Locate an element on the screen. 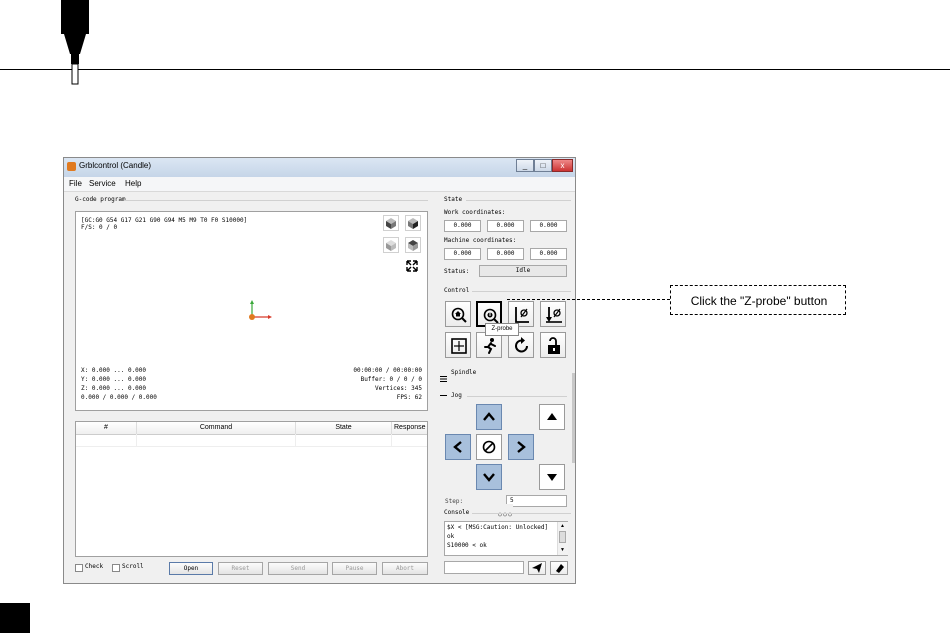 The image size is (950, 633). jog-stop-button is located at coordinates (489, 447).